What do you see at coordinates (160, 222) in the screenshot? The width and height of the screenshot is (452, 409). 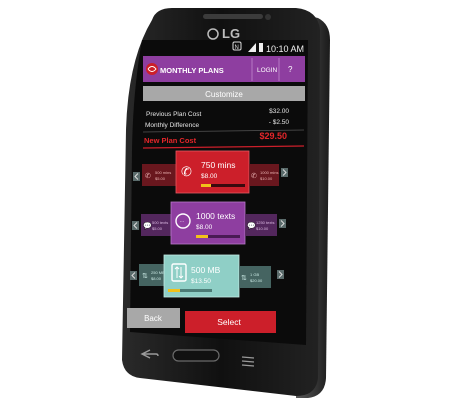 I see `plan-card-left-title: 500 texts` at bounding box center [160, 222].